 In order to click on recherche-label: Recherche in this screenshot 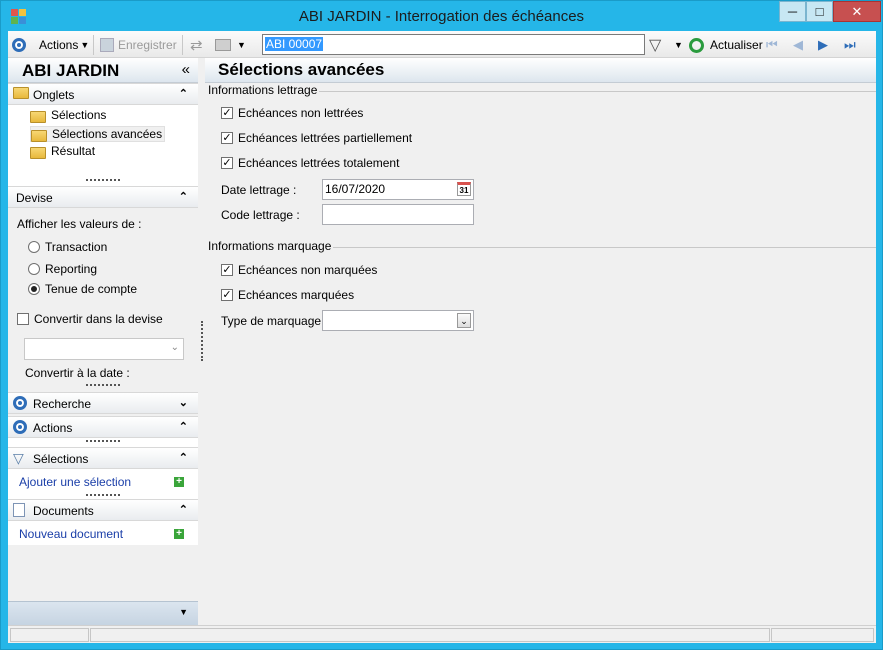, I will do `click(62, 404)`.